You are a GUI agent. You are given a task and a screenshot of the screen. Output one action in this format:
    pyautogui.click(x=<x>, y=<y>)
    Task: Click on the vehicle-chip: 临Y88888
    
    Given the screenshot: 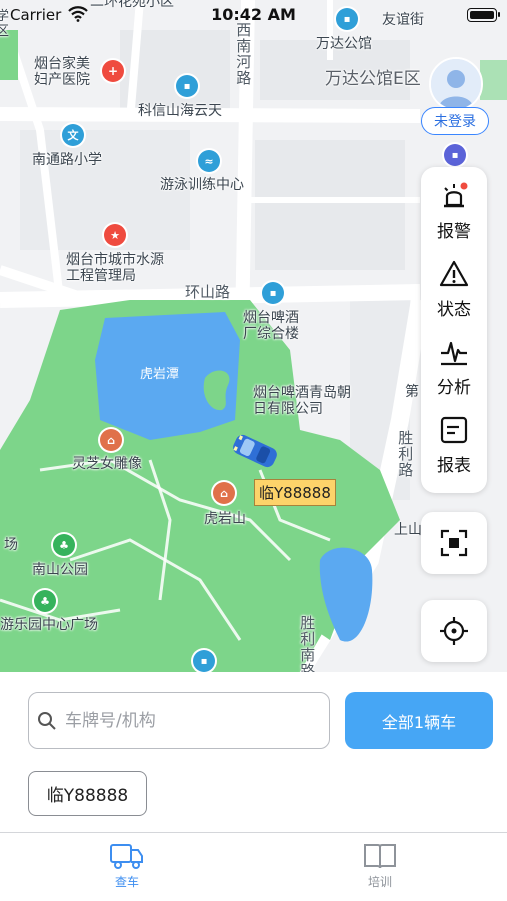 What is the action you would take?
    pyautogui.click(x=87, y=793)
    